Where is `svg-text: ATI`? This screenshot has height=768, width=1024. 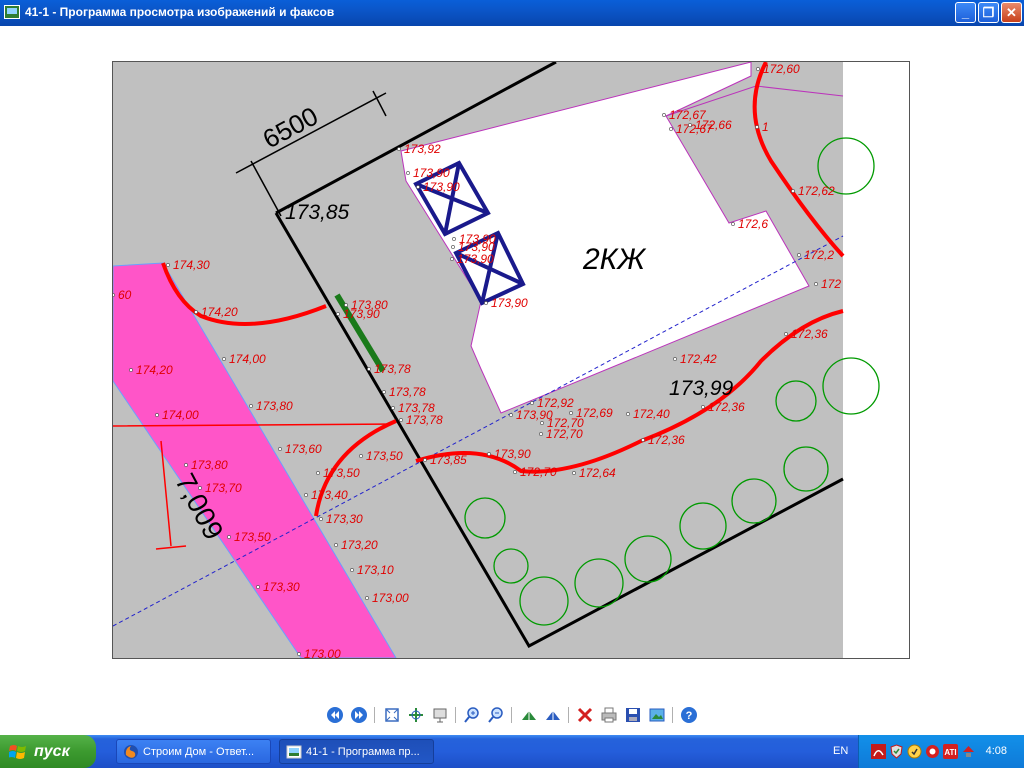
svg-text: ATI is located at coordinates (950, 752).